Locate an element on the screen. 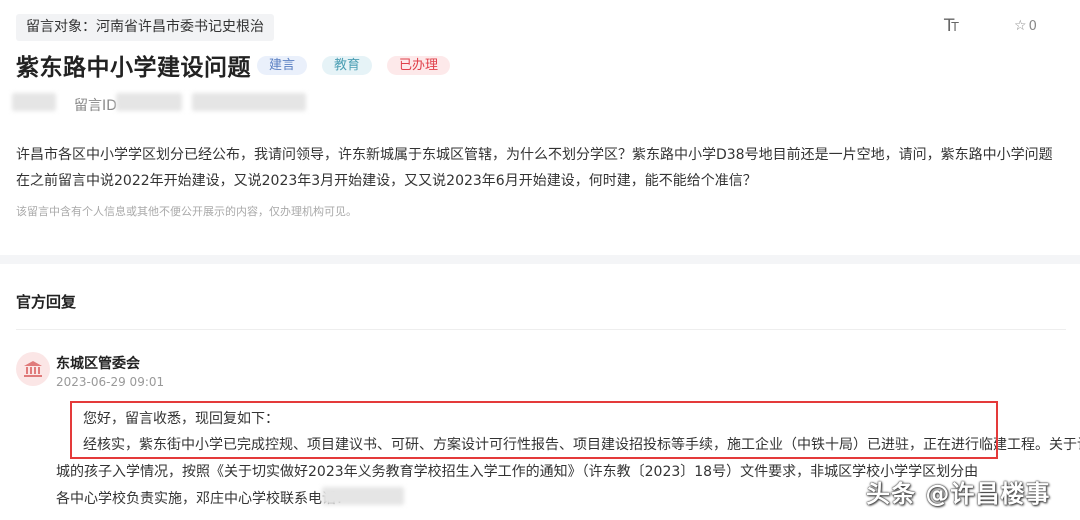  watermark: 头条 @许昌楼事 is located at coordinates (958, 494).